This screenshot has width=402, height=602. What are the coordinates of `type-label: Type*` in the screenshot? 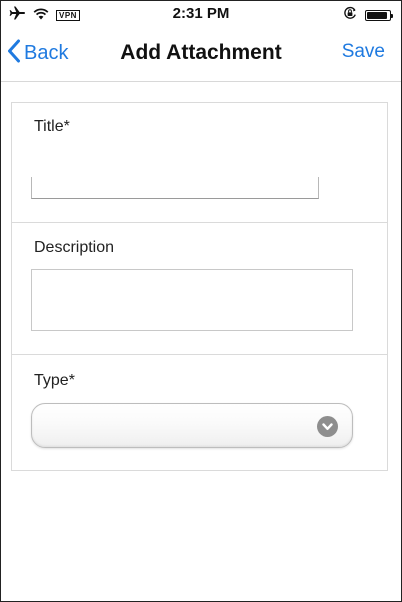 It's located at (54, 380).